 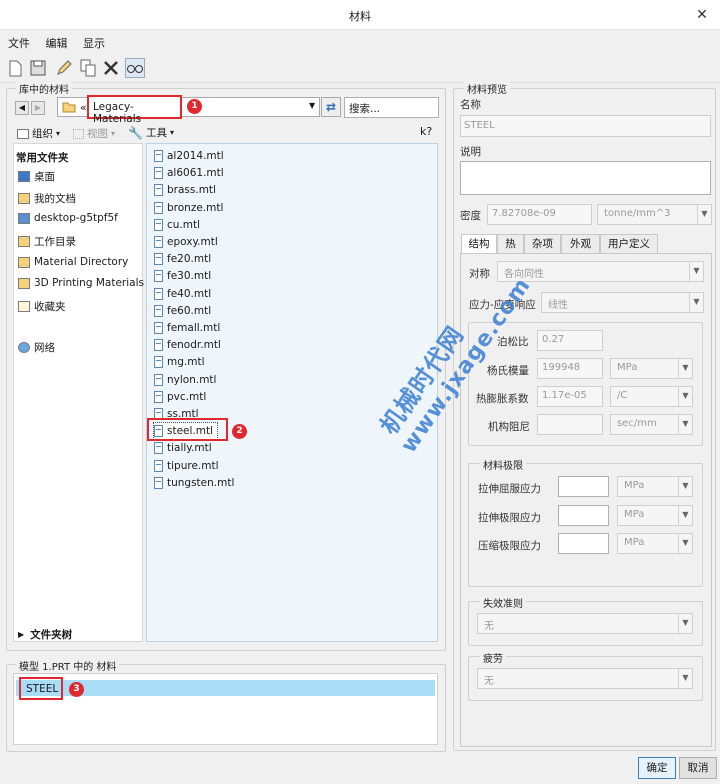 I want to click on symmetry-select: 各向同性 ▼, so click(x=600, y=271).